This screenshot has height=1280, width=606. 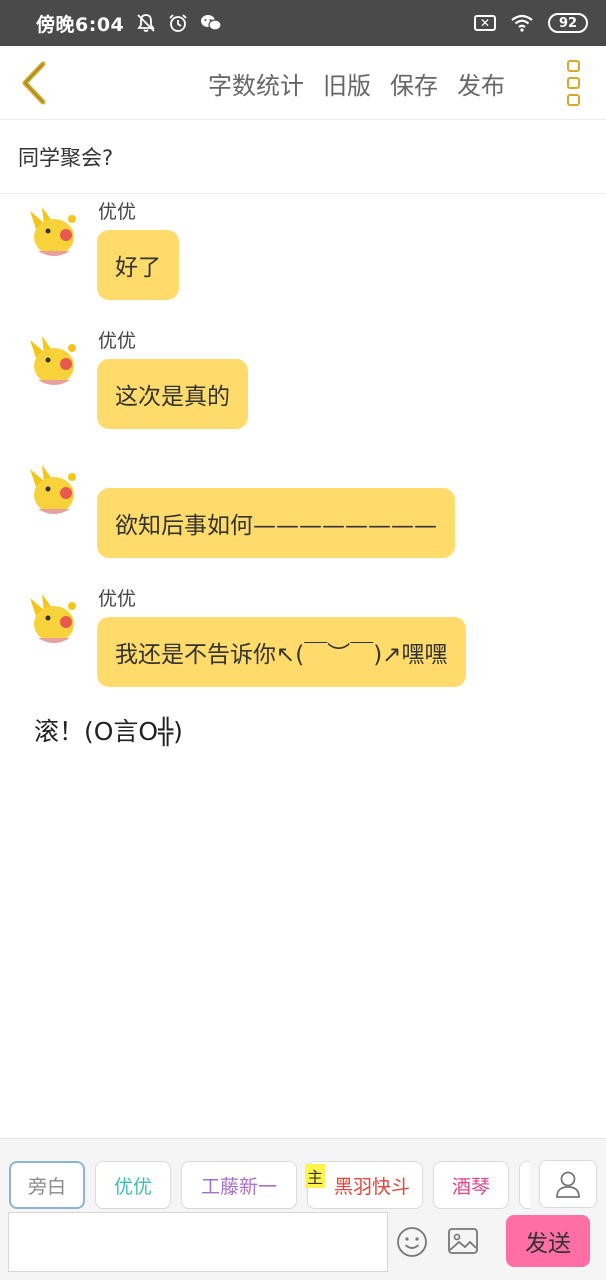 What do you see at coordinates (172, 394) in the screenshot?
I see `message-bubble: 这次是真的` at bounding box center [172, 394].